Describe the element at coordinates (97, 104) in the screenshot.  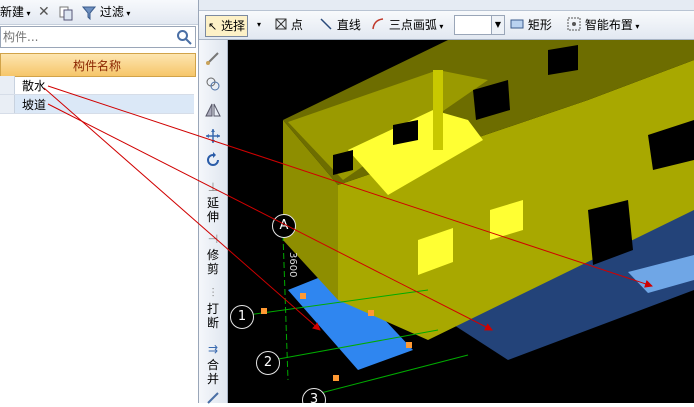
I see `table-row: 坡道` at that location.